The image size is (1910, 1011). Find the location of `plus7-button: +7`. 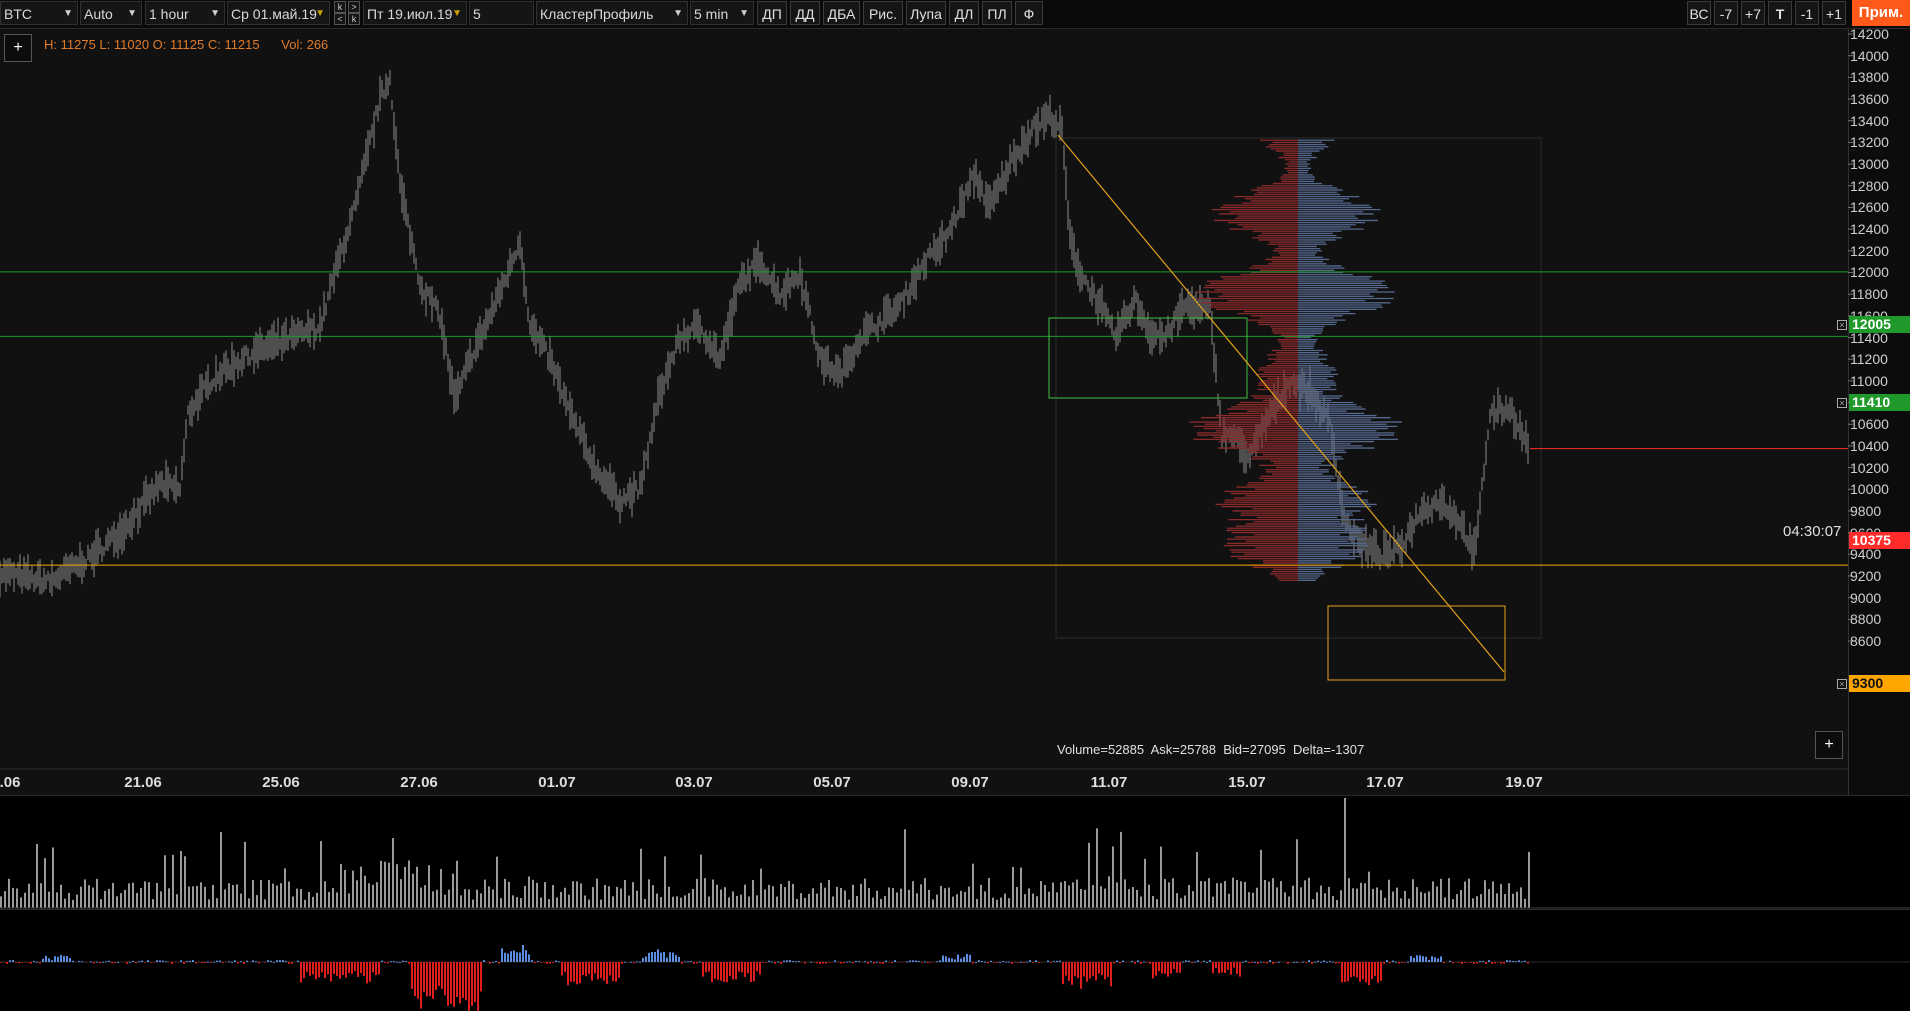

plus7-button: +7 is located at coordinates (1753, 13).